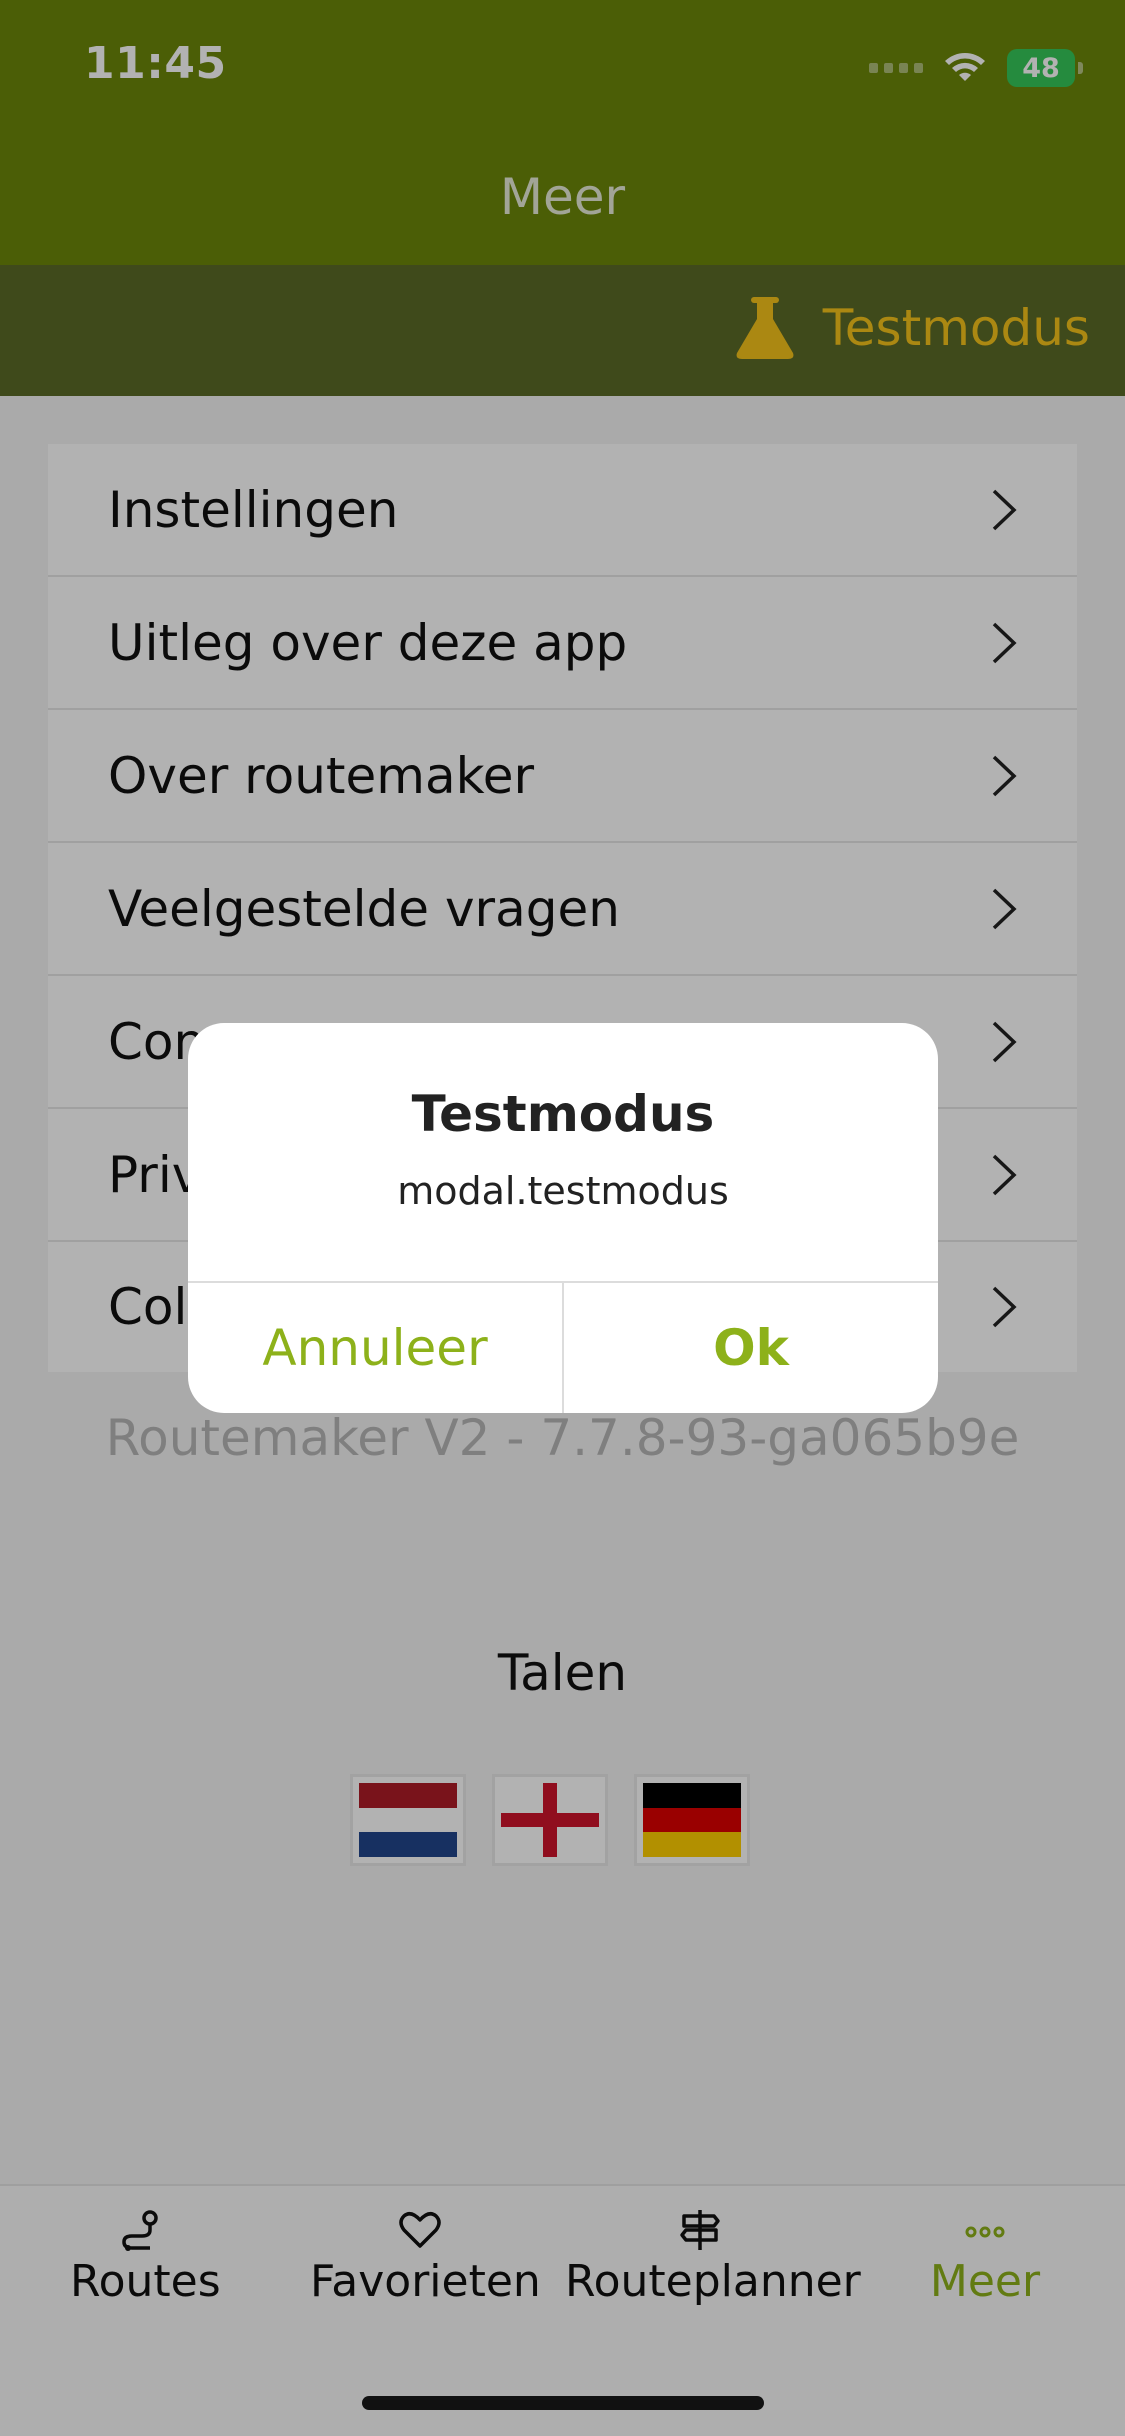 The width and height of the screenshot is (1125, 2436). I want to click on testmode-dialog: Testmodus modal.testmodus Annuleer Ok, so click(563, 1218).